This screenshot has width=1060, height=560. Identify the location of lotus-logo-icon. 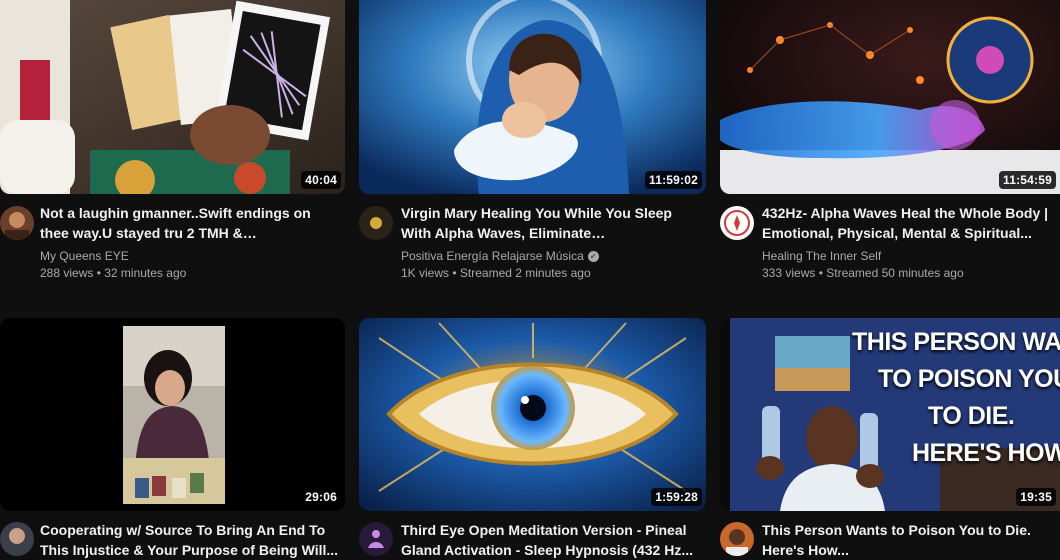
(737, 223).